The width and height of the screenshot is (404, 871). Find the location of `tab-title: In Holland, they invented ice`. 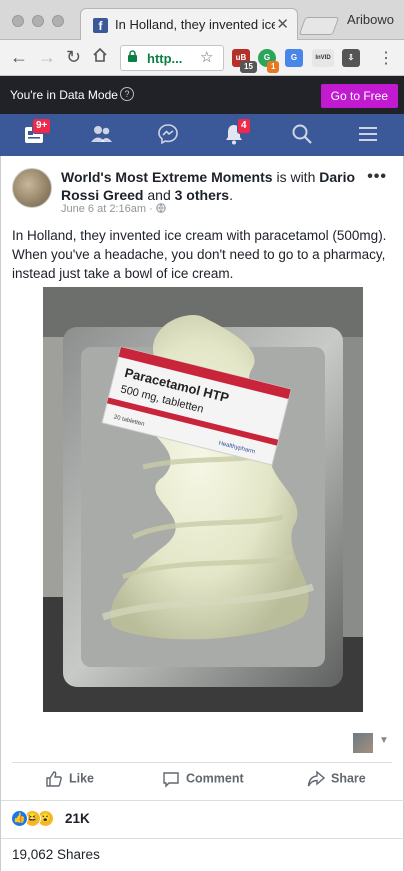

tab-title: In Holland, they invented ice is located at coordinates (195, 24).